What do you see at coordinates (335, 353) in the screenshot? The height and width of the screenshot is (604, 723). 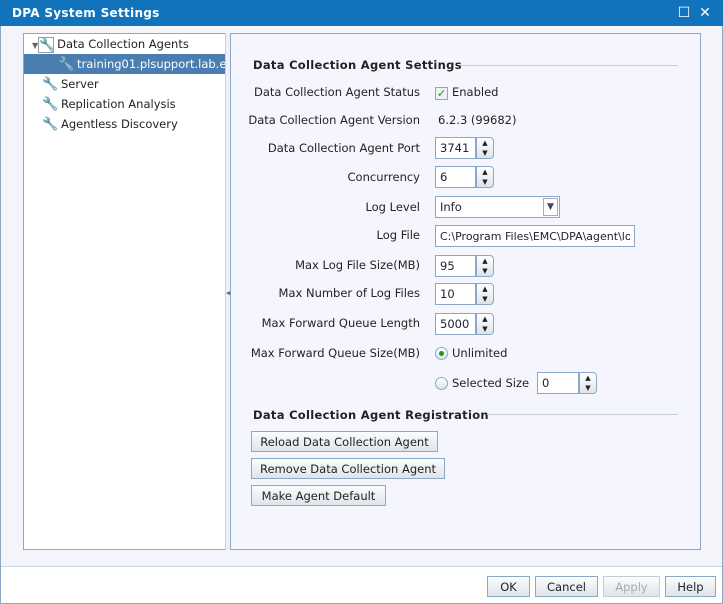 I see `queue-size-label: Max Forward Queue Size(MB)` at bounding box center [335, 353].